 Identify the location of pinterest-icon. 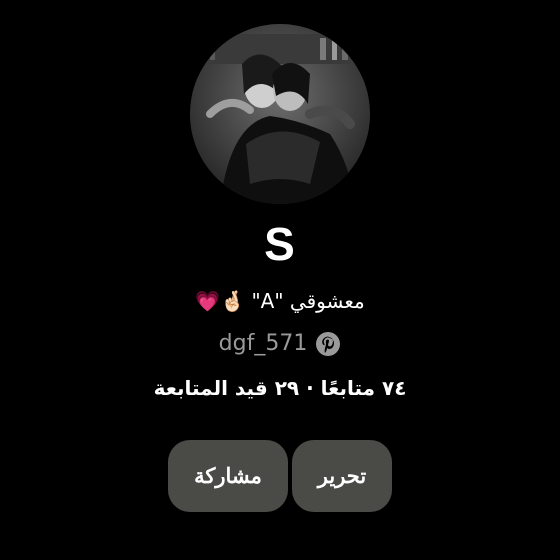
(328, 344).